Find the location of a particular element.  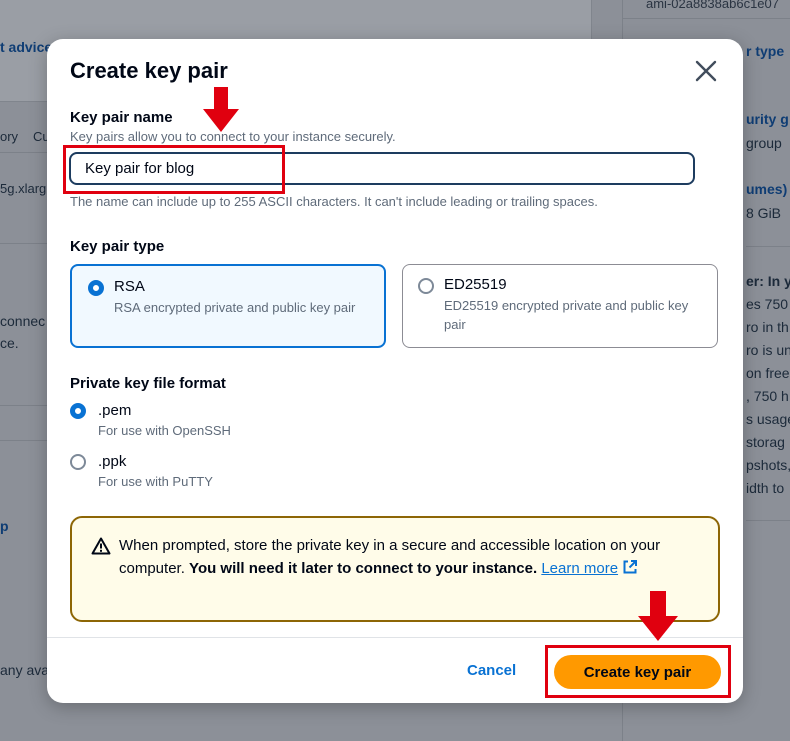

key-pair-name-label: Key pair name is located at coordinates (121, 117).